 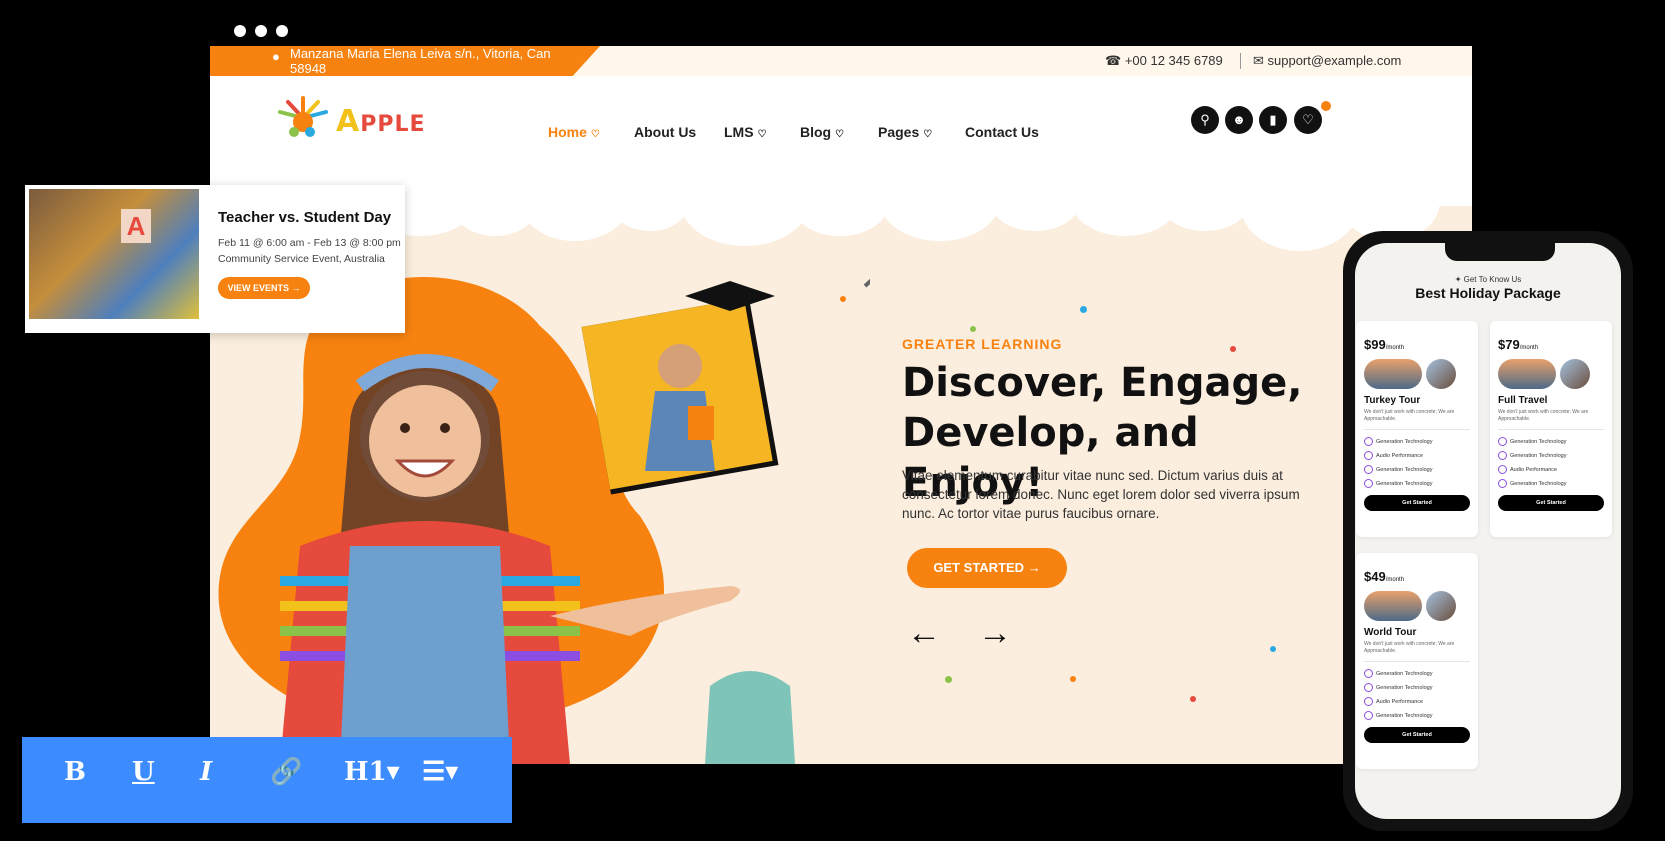 What do you see at coordinates (1239, 120) in the screenshot?
I see `user-icon: ☻` at bounding box center [1239, 120].